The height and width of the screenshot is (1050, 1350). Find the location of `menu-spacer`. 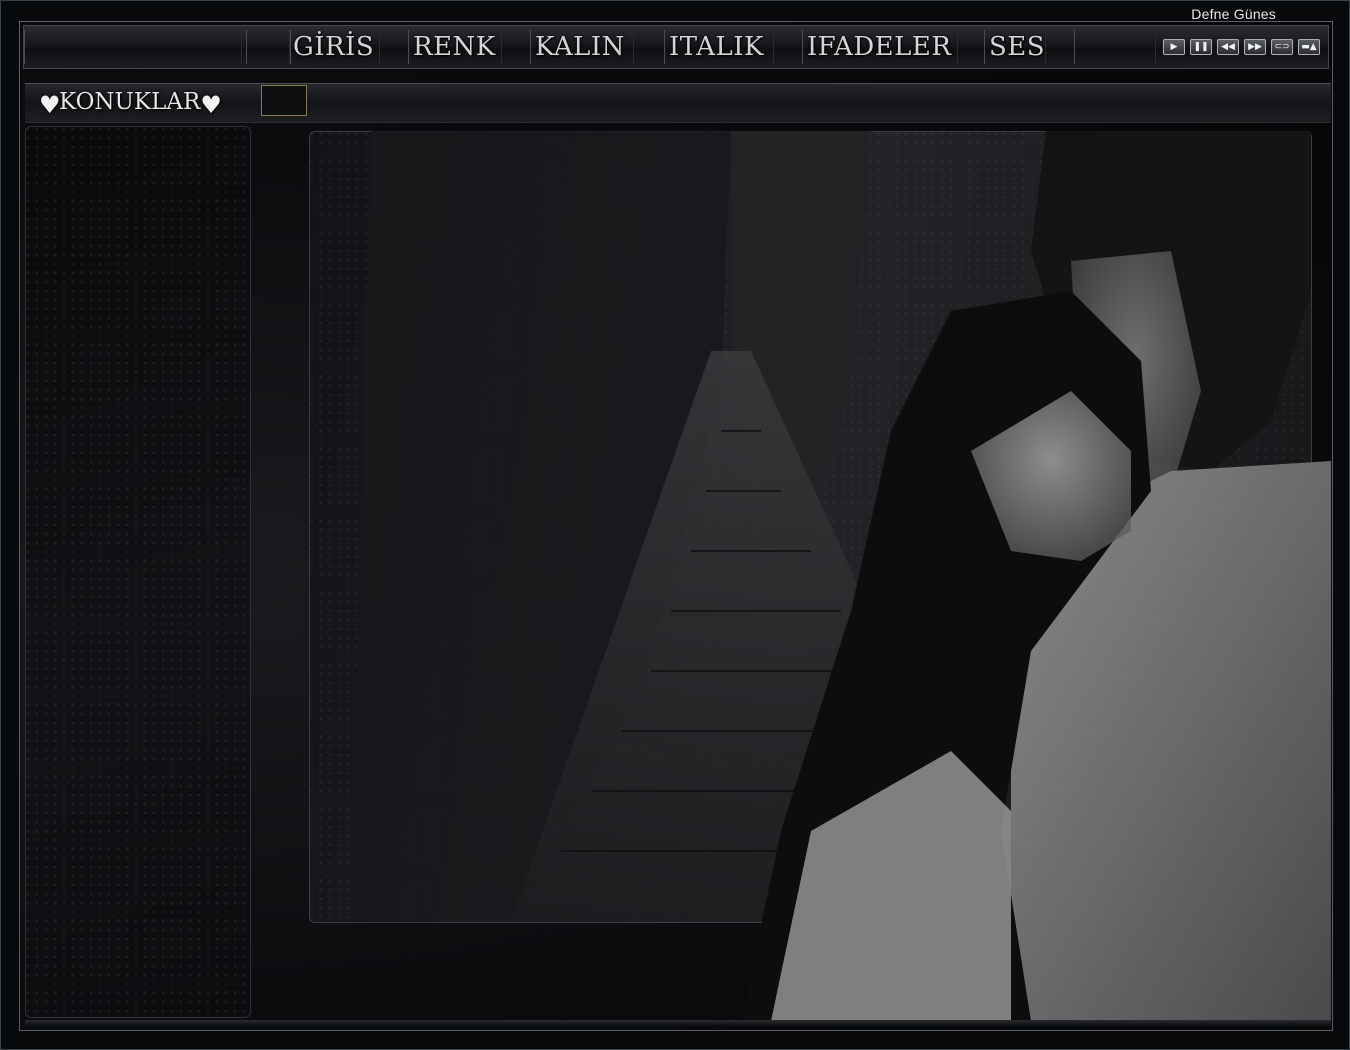

menu-spacer is located at coordinates (268, 47).